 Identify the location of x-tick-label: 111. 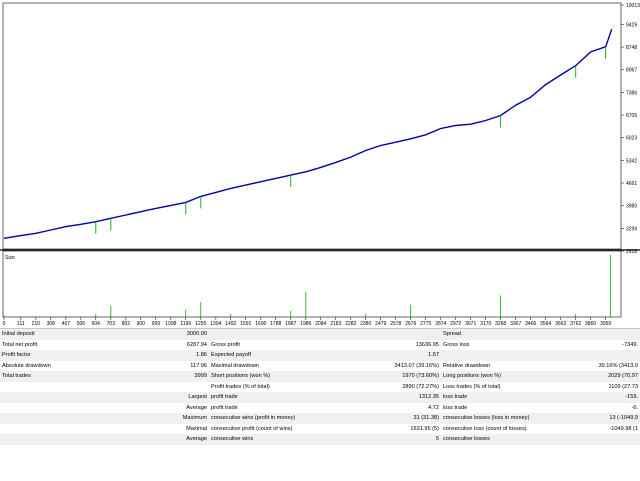
(21, 324).